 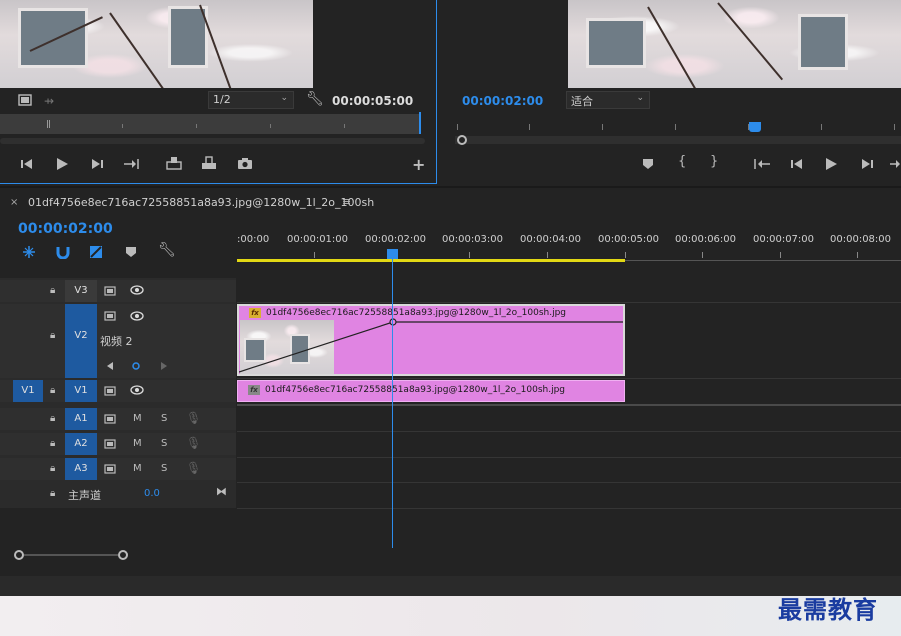 I want to click on snap-icon, so click(x=63, y=252).